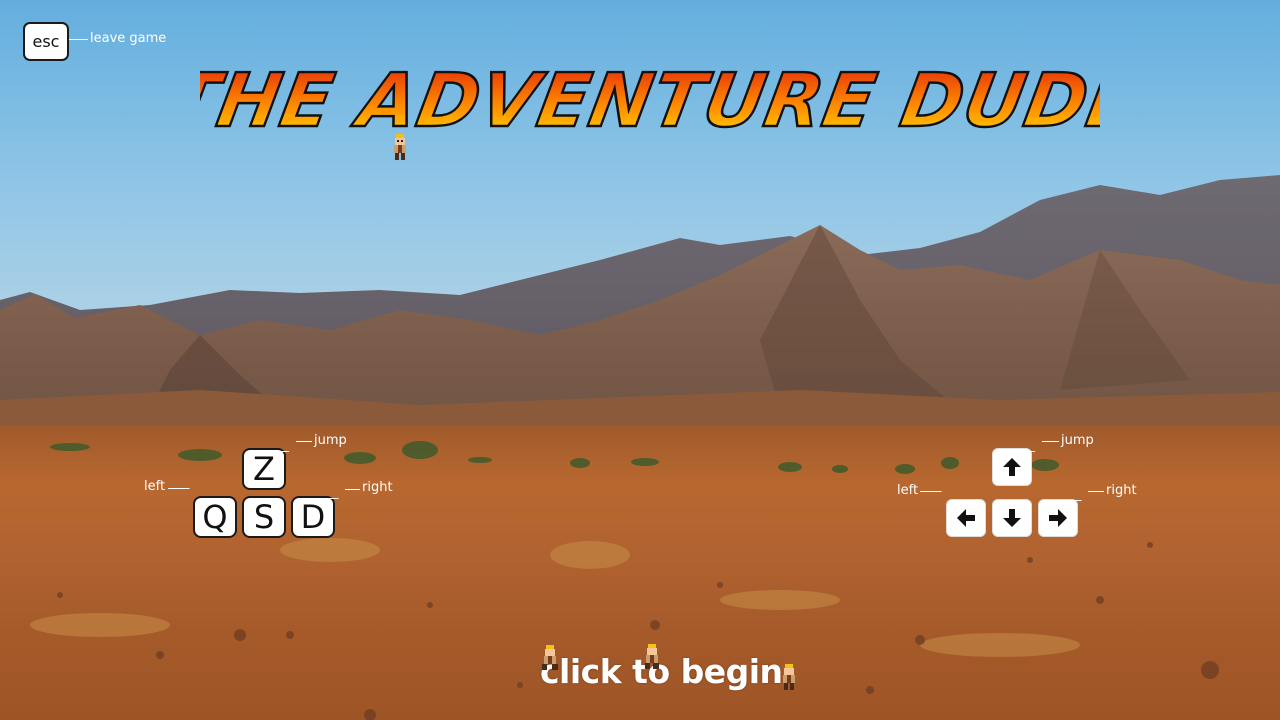 The image size is (1280, 720). I want to click on arrow-left-icon, so click(966, 518).